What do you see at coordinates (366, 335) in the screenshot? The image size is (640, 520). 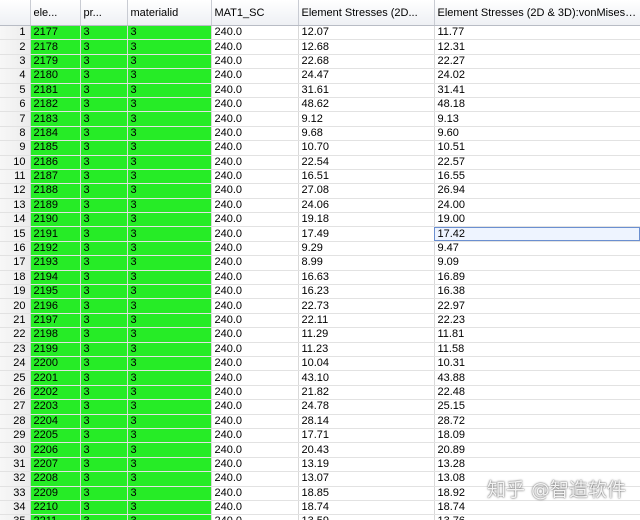 I see `element-stress-cell: 11.29` at bounding box center [366, 335].